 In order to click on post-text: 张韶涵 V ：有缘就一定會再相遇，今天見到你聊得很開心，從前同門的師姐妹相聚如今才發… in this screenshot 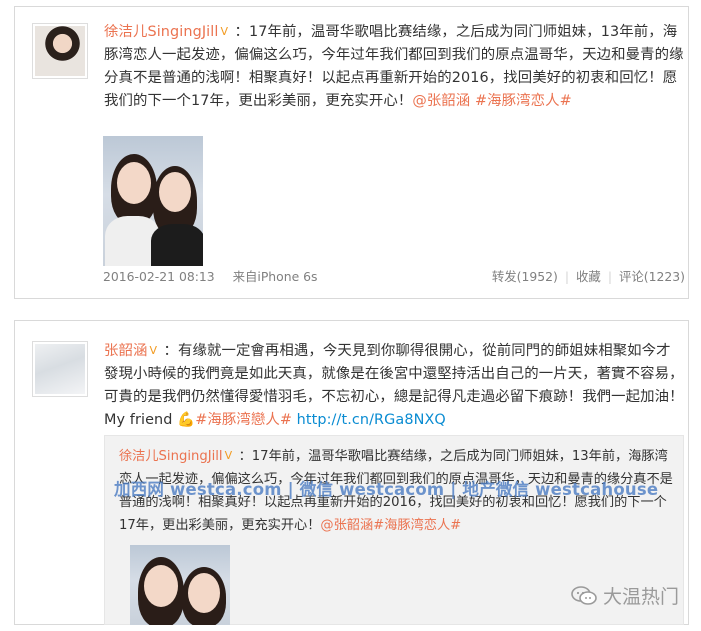, I will do `click(394, 386)`.